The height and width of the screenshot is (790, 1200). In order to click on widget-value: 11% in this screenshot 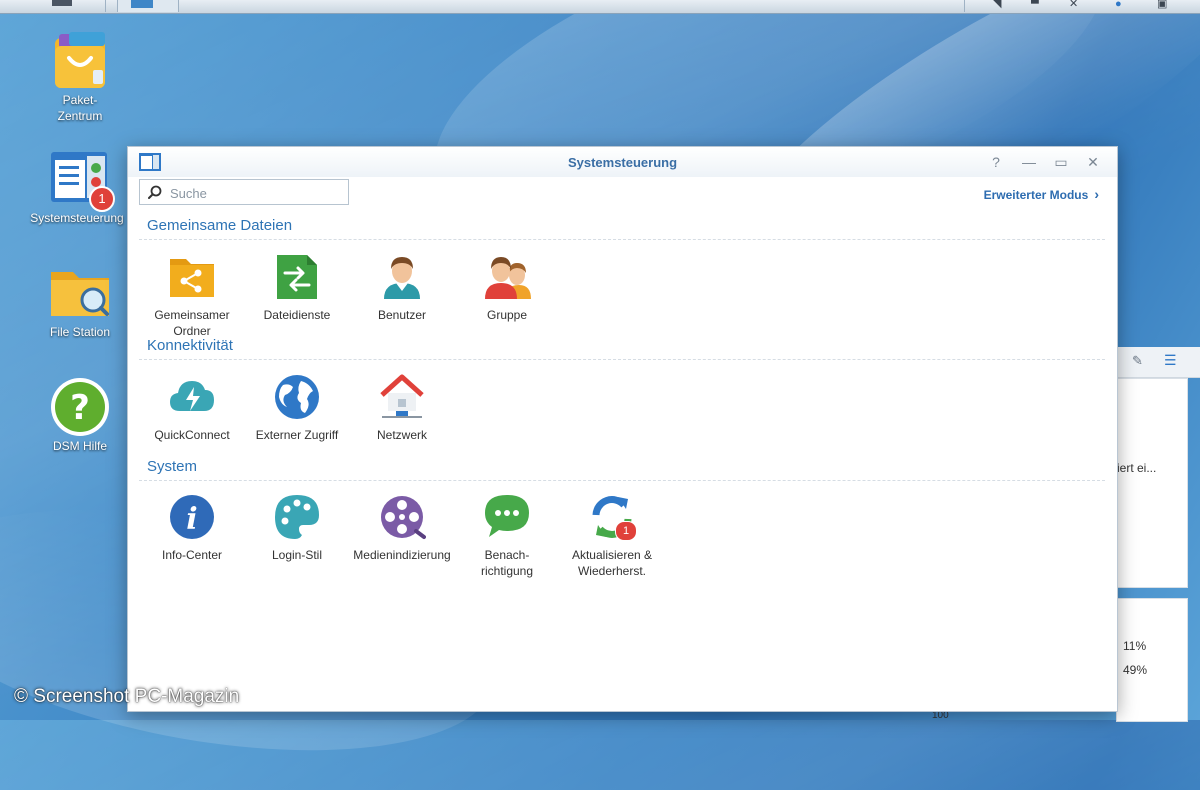, I will do `click(1135, 646)`.